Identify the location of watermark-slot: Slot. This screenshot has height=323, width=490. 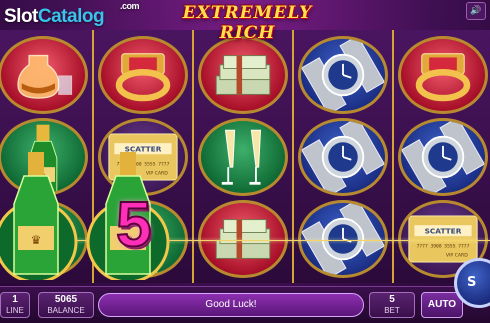
(21, 16).